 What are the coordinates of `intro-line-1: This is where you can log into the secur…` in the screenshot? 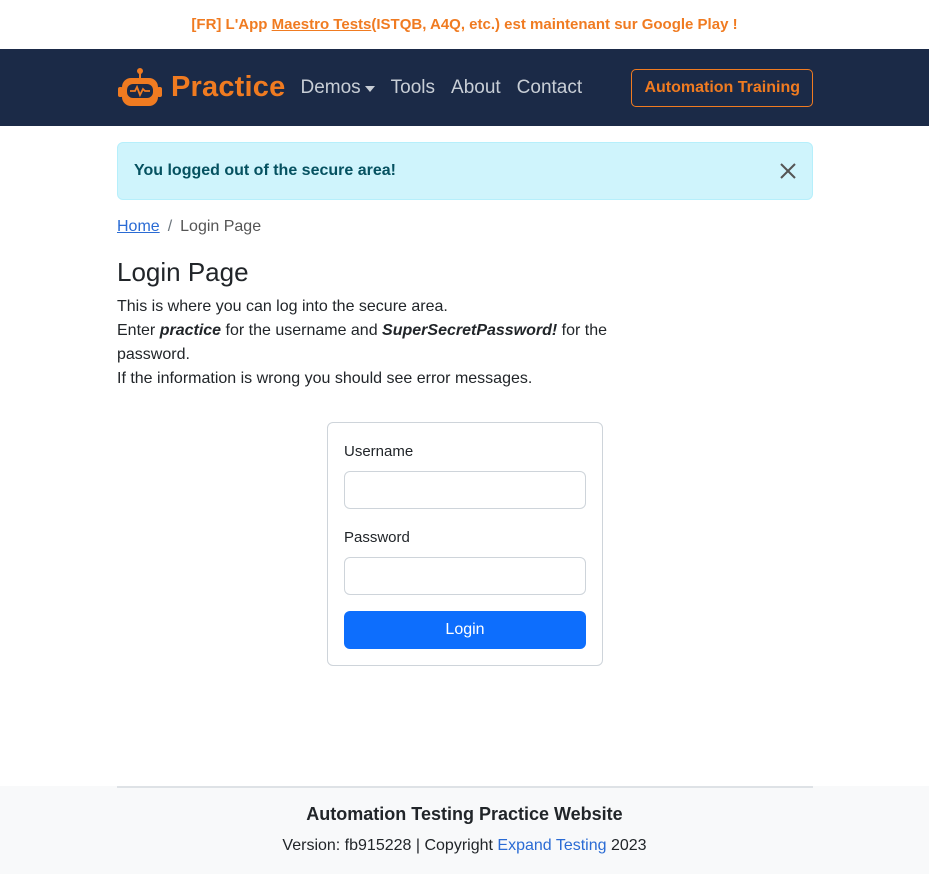 It's located at (282, 306).